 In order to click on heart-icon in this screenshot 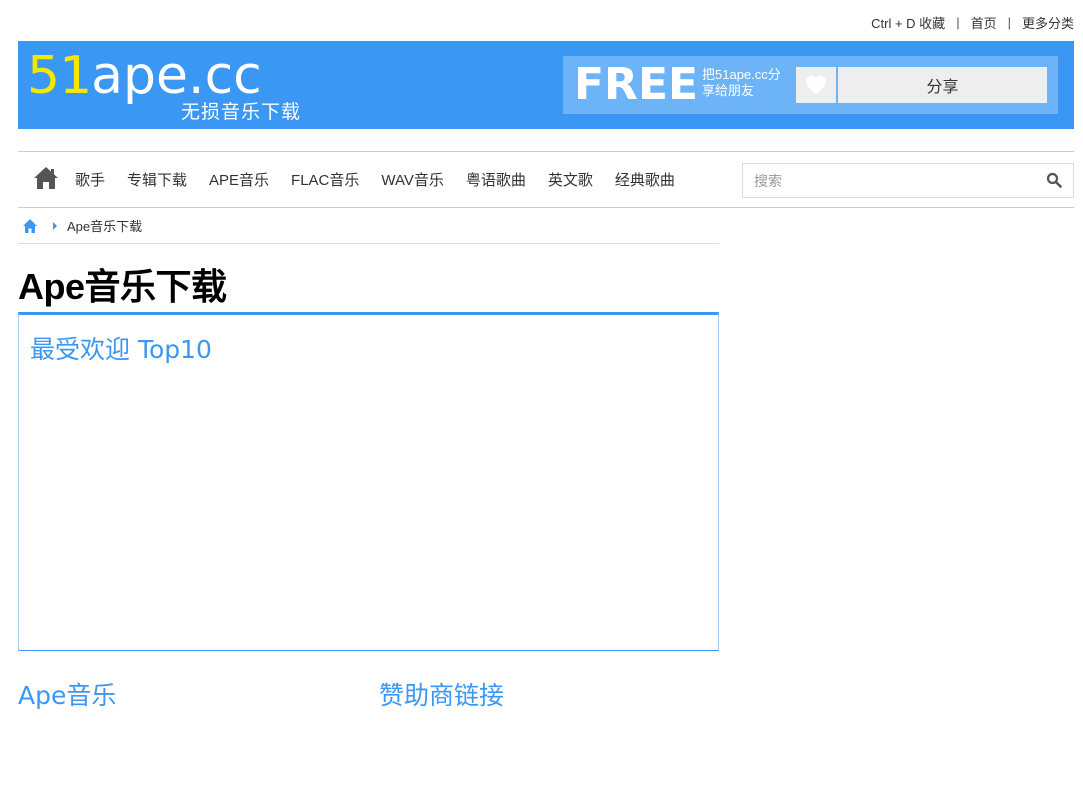, I will do `click(816, 85)`.